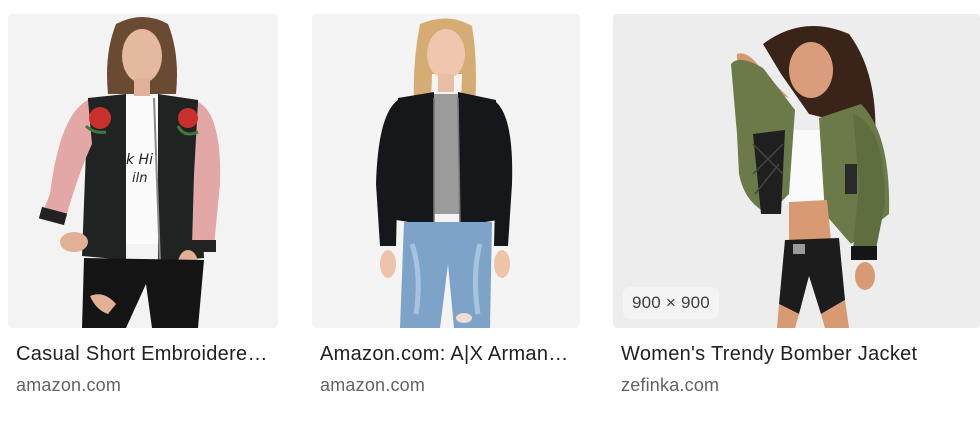  Describe the element at coordinates (139, 178) in the screenshot. I see `svg-text: iln` at that location.